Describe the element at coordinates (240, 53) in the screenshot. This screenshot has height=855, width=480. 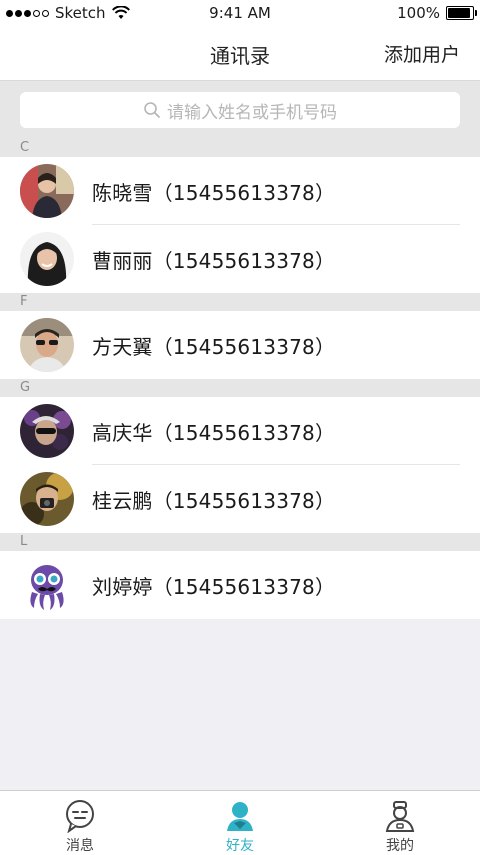
I see `navigation-bar: 通讯录 添加用户` at that location.